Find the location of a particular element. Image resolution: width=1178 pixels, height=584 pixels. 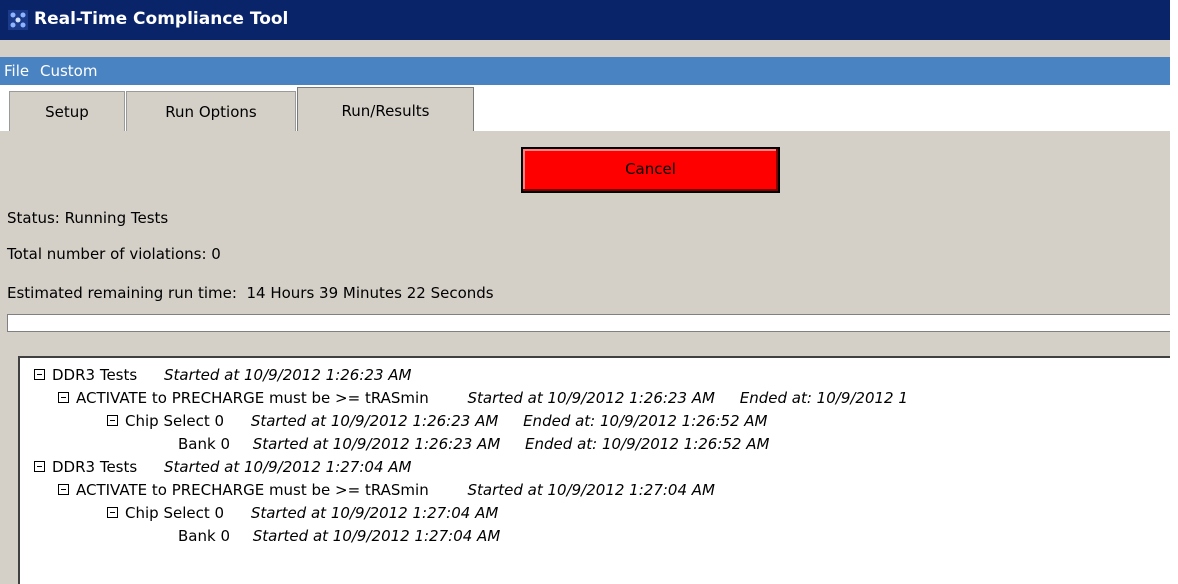

violations-count: Total number of violations: 0 is located at coordinates (114, 254).